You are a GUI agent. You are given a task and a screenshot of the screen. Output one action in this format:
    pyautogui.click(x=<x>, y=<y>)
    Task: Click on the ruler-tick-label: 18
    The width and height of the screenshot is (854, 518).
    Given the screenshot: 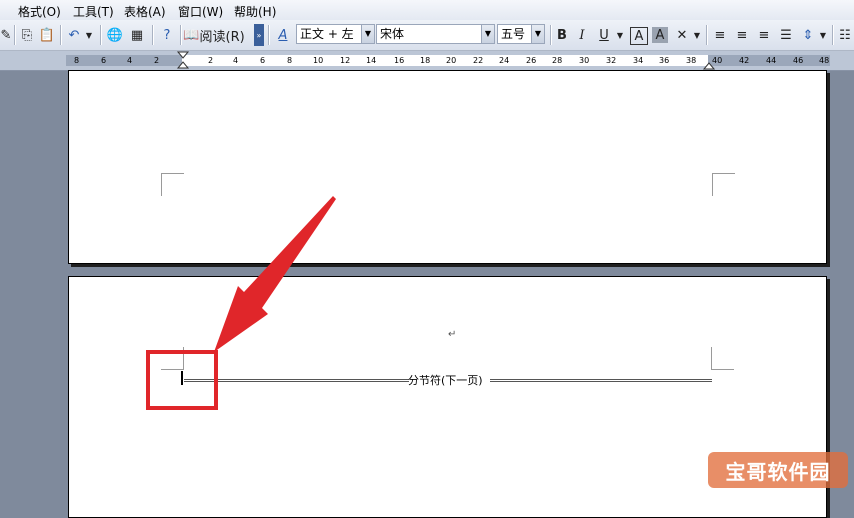 What is the action you would take?
    pyautogui.click(x=425, y=60)
    